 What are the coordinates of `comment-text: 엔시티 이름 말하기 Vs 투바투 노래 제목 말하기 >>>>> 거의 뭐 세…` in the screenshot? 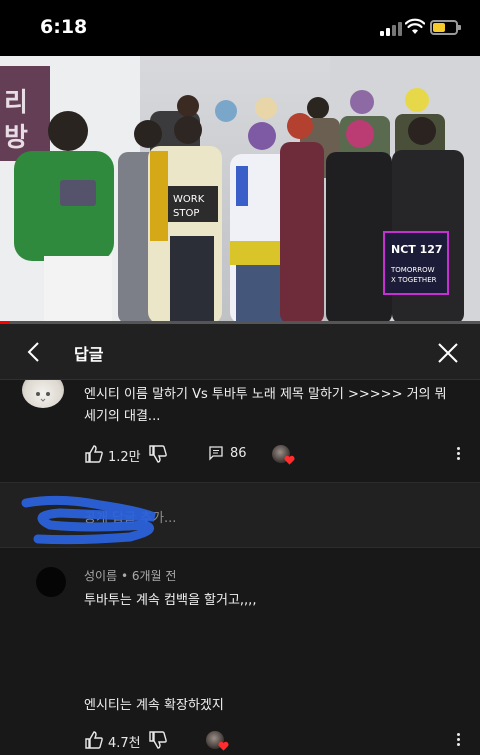 It's located at (265, 405).